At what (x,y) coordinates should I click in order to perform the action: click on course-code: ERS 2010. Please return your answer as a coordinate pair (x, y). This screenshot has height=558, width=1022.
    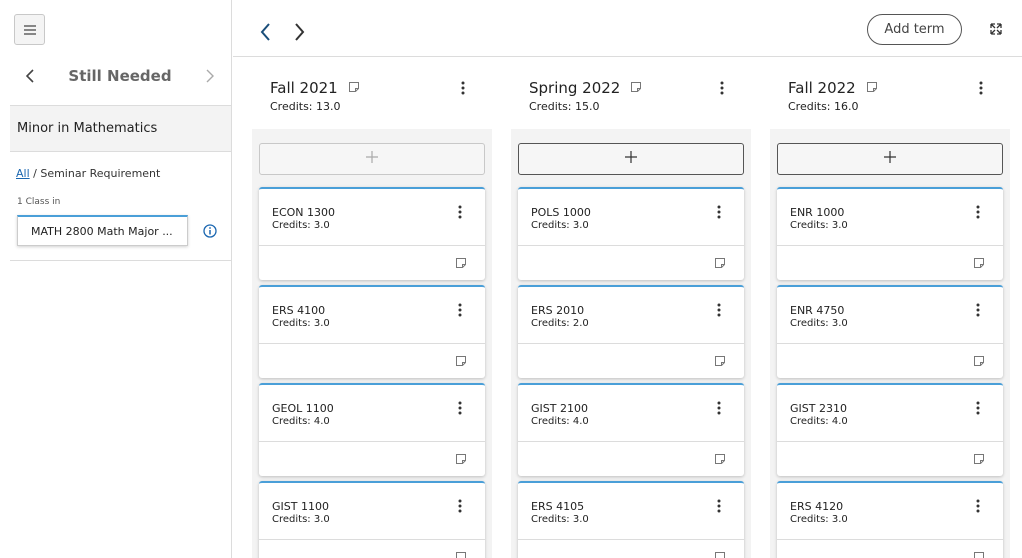
    Looking at the image, I should click on (558, 310).